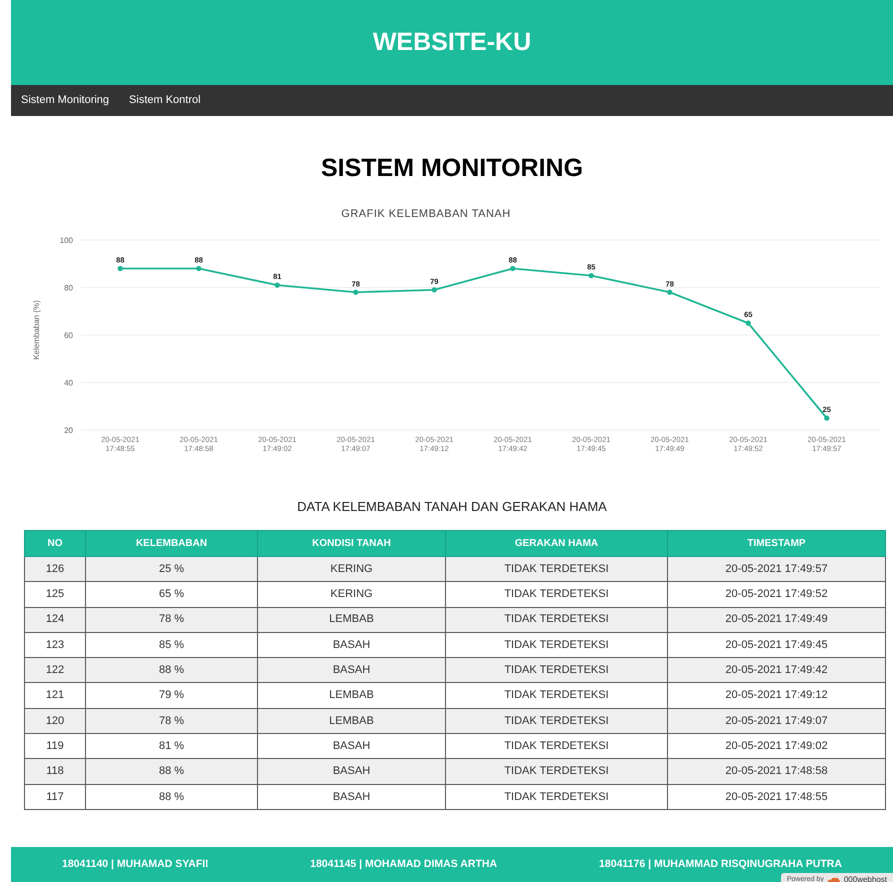  I want to click on y-tick-label: 20, so click(68, 430).